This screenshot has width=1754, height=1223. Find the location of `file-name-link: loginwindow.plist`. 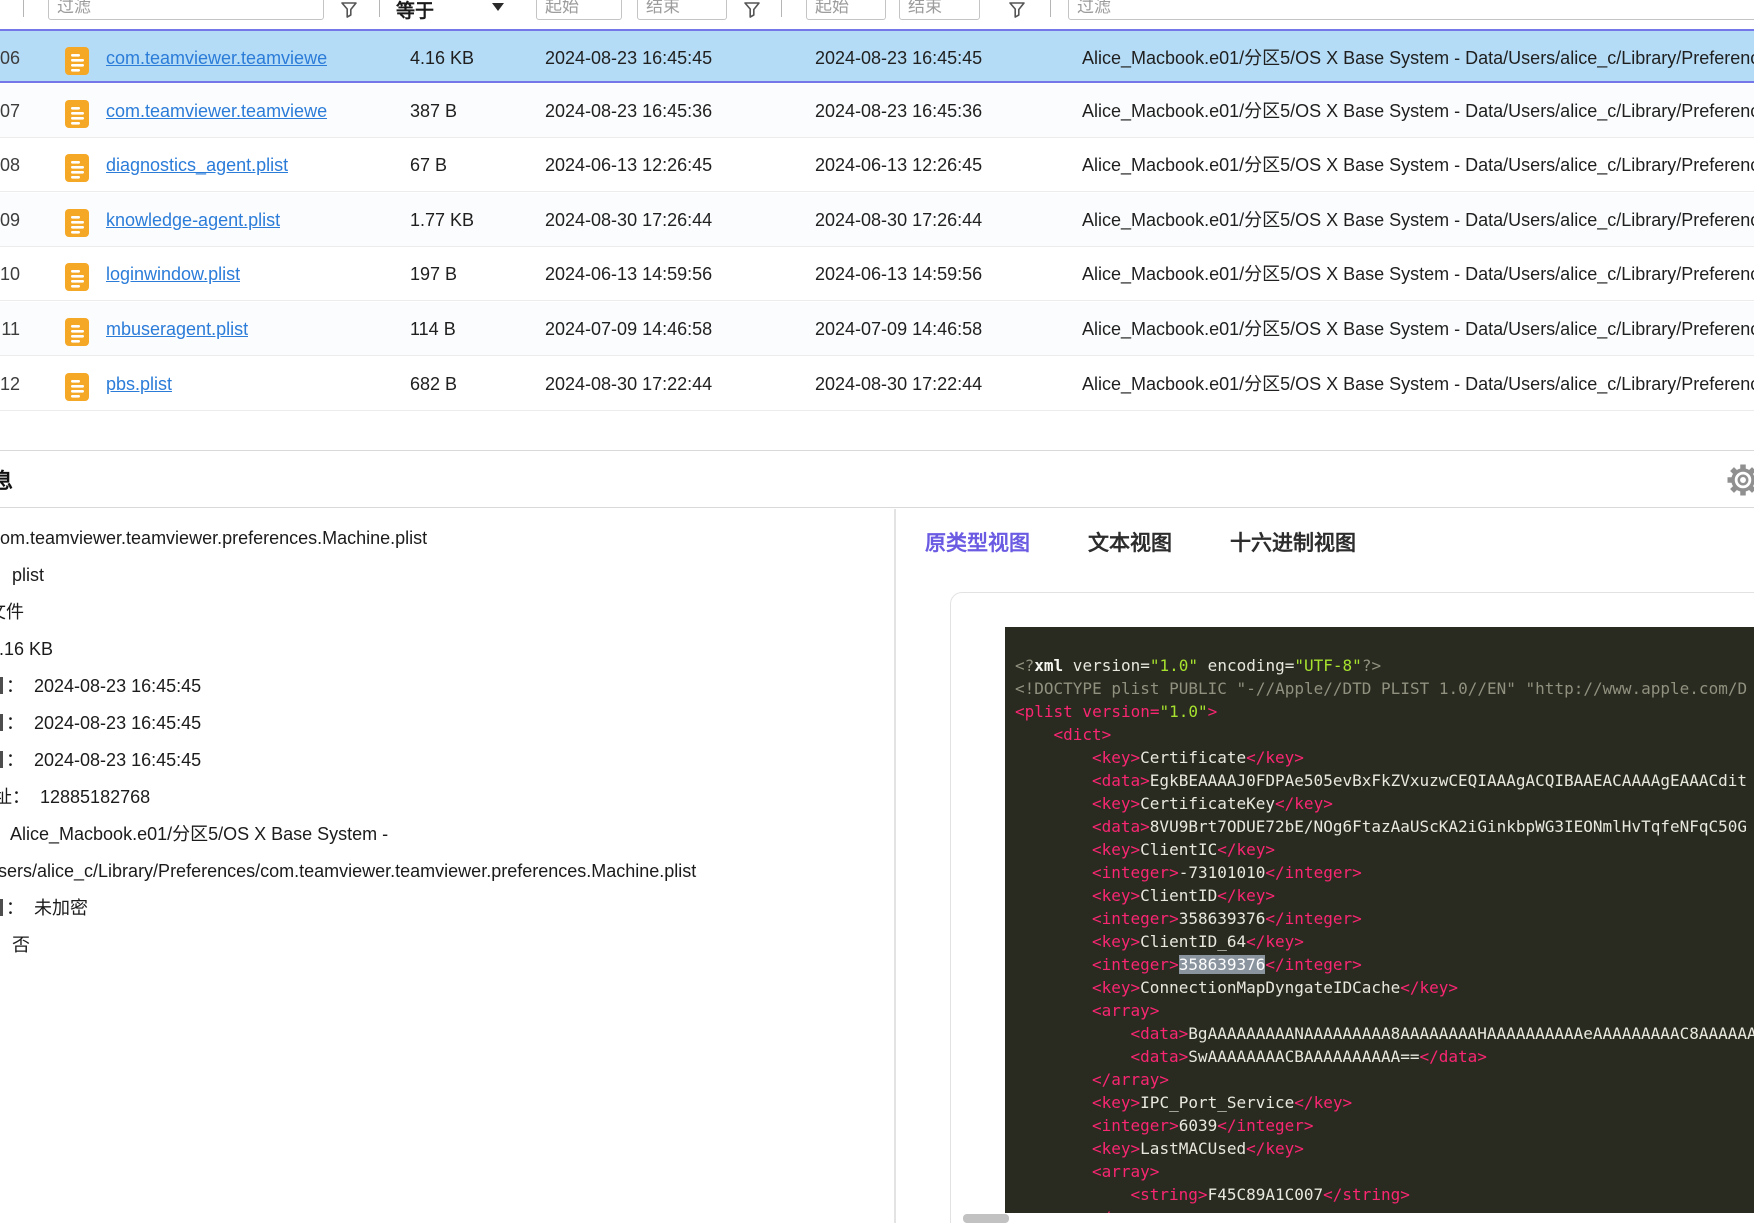

file-name-link: loginwindow.plist is located at coordinates (173, 274).